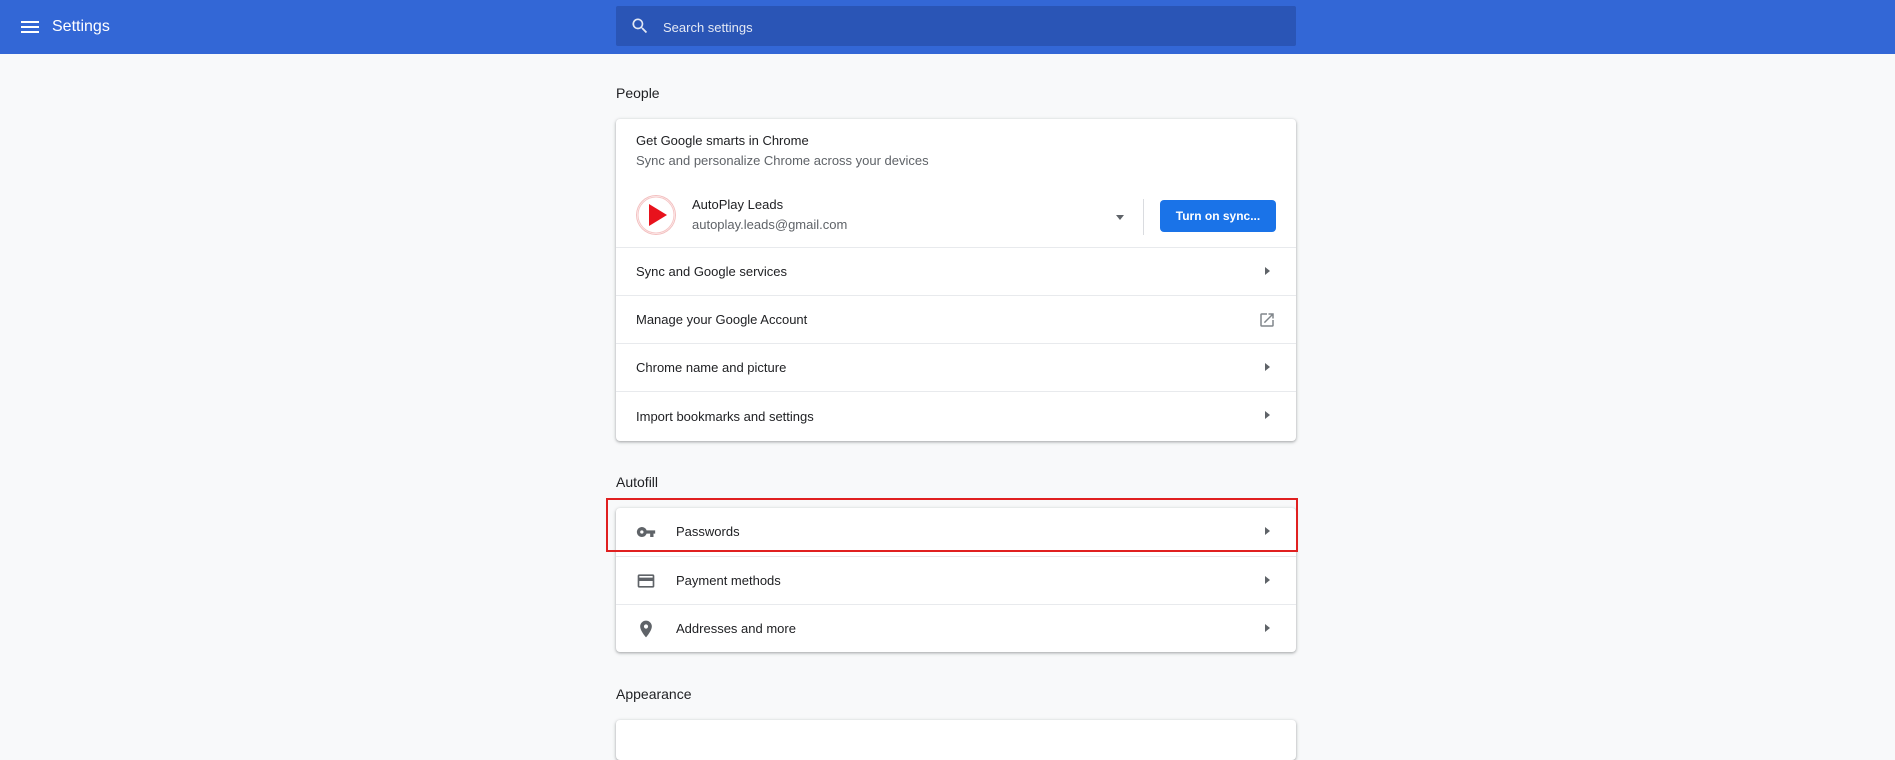 The image size is (1895, 760). Describe the element at coordinates (736, 628) in the screenshot. I see `row-label: Addresses and more` at that location.